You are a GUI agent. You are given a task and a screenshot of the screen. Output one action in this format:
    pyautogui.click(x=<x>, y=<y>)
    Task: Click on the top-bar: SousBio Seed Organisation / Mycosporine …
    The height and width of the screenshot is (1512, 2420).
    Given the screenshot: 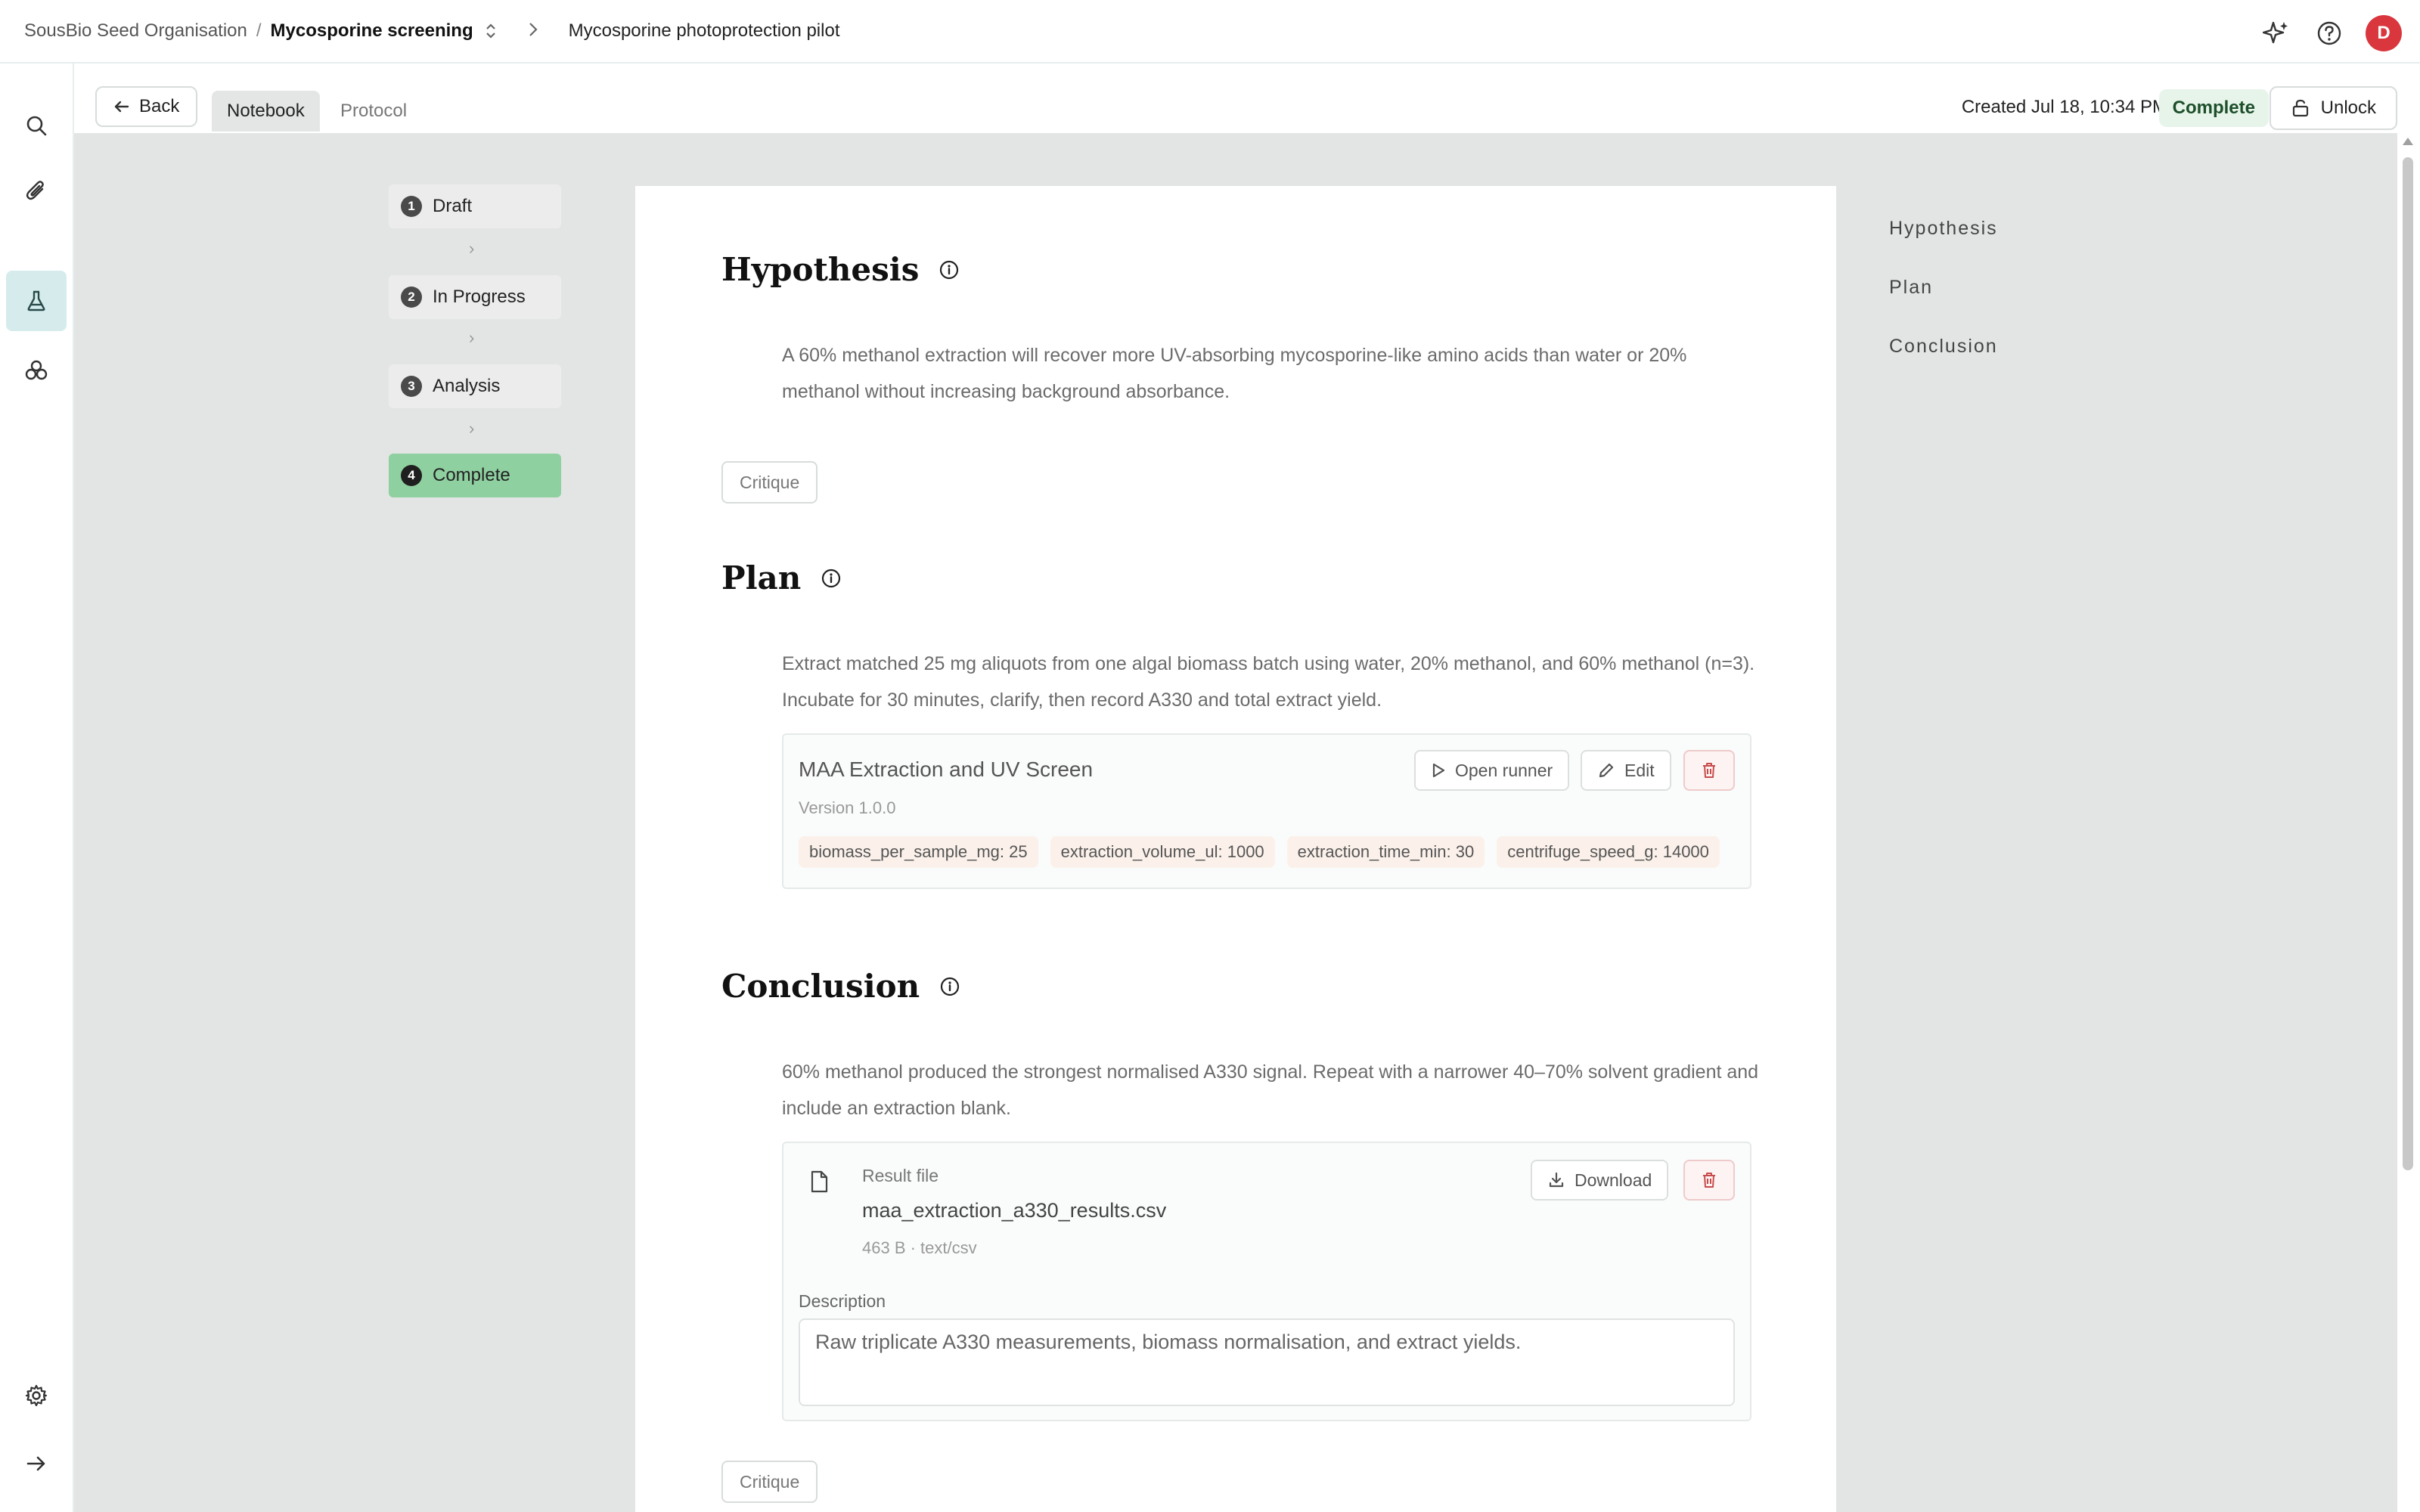 What is the action you would take?
    pyautogui.click(x=1210, y=32)
    